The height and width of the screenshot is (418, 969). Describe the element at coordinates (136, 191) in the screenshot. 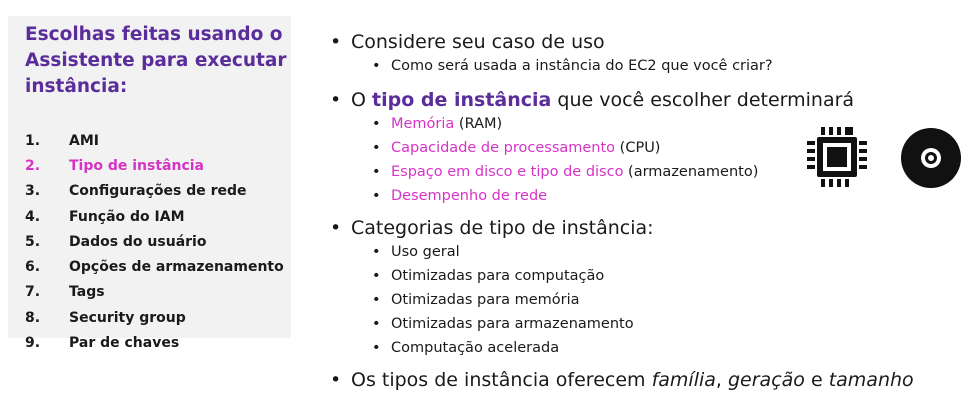

I see `list-item: 3. Configurações de rede` at that location.